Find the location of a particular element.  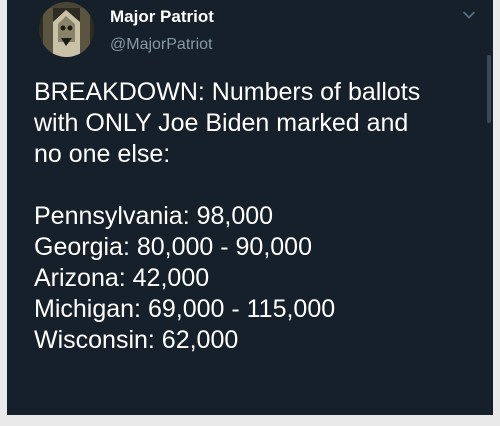

headline-line: BREAKDOWN: Numbers of ballots is located at coordinates (227, 92).